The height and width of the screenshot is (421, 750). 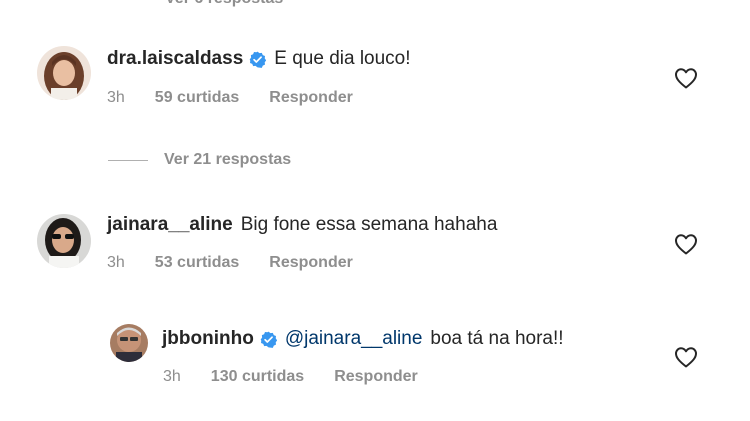 I want to click on see-replies-link: Ver 21 respostas, so click(x=227, y=160).